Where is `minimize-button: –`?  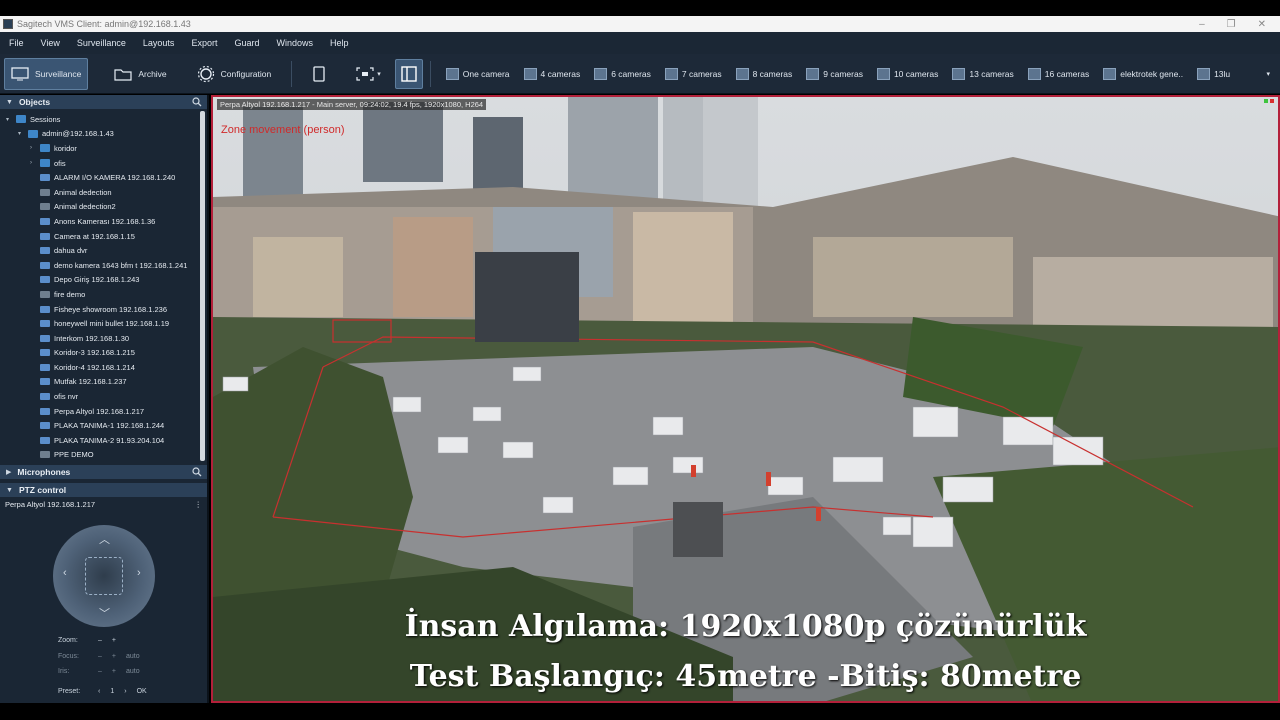 minimize-button: – is located at coordinates (1202, 24).